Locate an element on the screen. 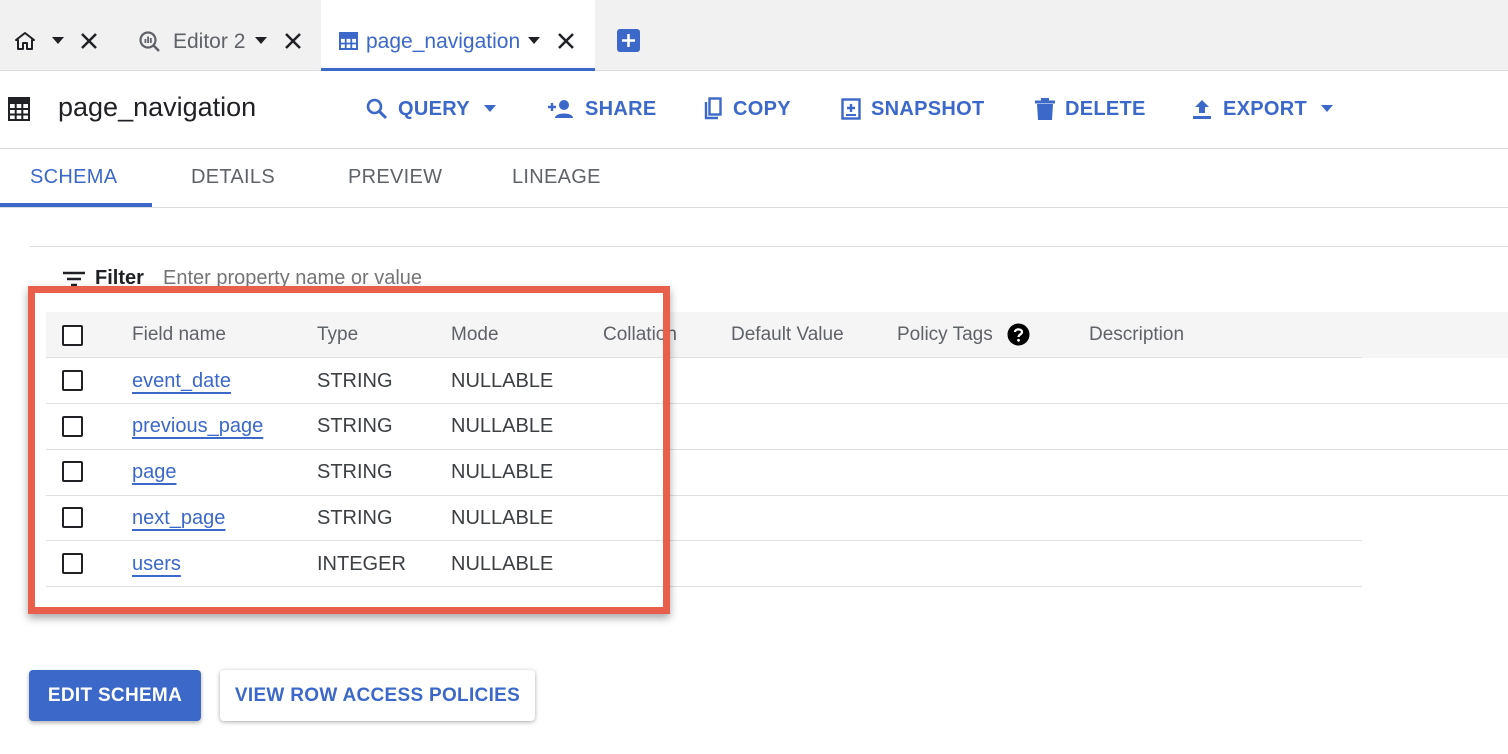 This screenshot has height=754, width=1508. field-name-link: previous_page is located at coordinates (197, 426).